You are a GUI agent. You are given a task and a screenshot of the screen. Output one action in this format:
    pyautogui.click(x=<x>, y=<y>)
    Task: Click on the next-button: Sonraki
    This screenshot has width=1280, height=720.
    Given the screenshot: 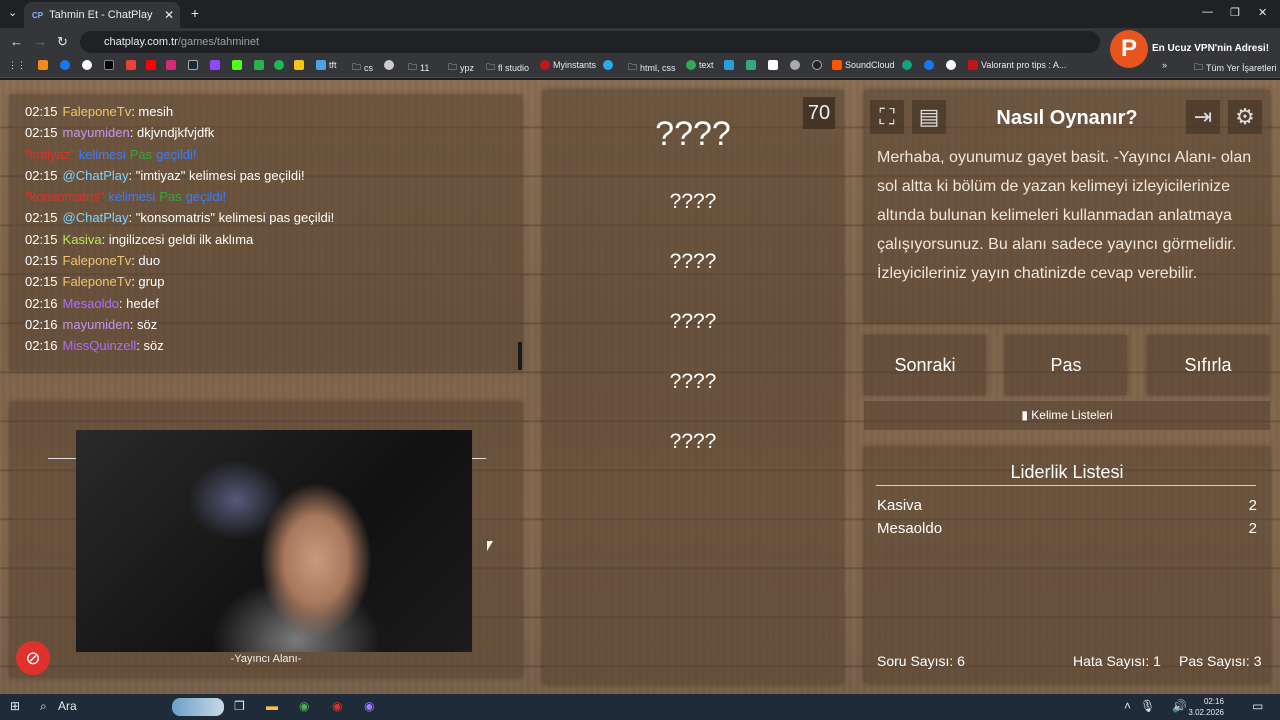 What is the action you would take?
    pyautogui.click(x=925, y=365)
    